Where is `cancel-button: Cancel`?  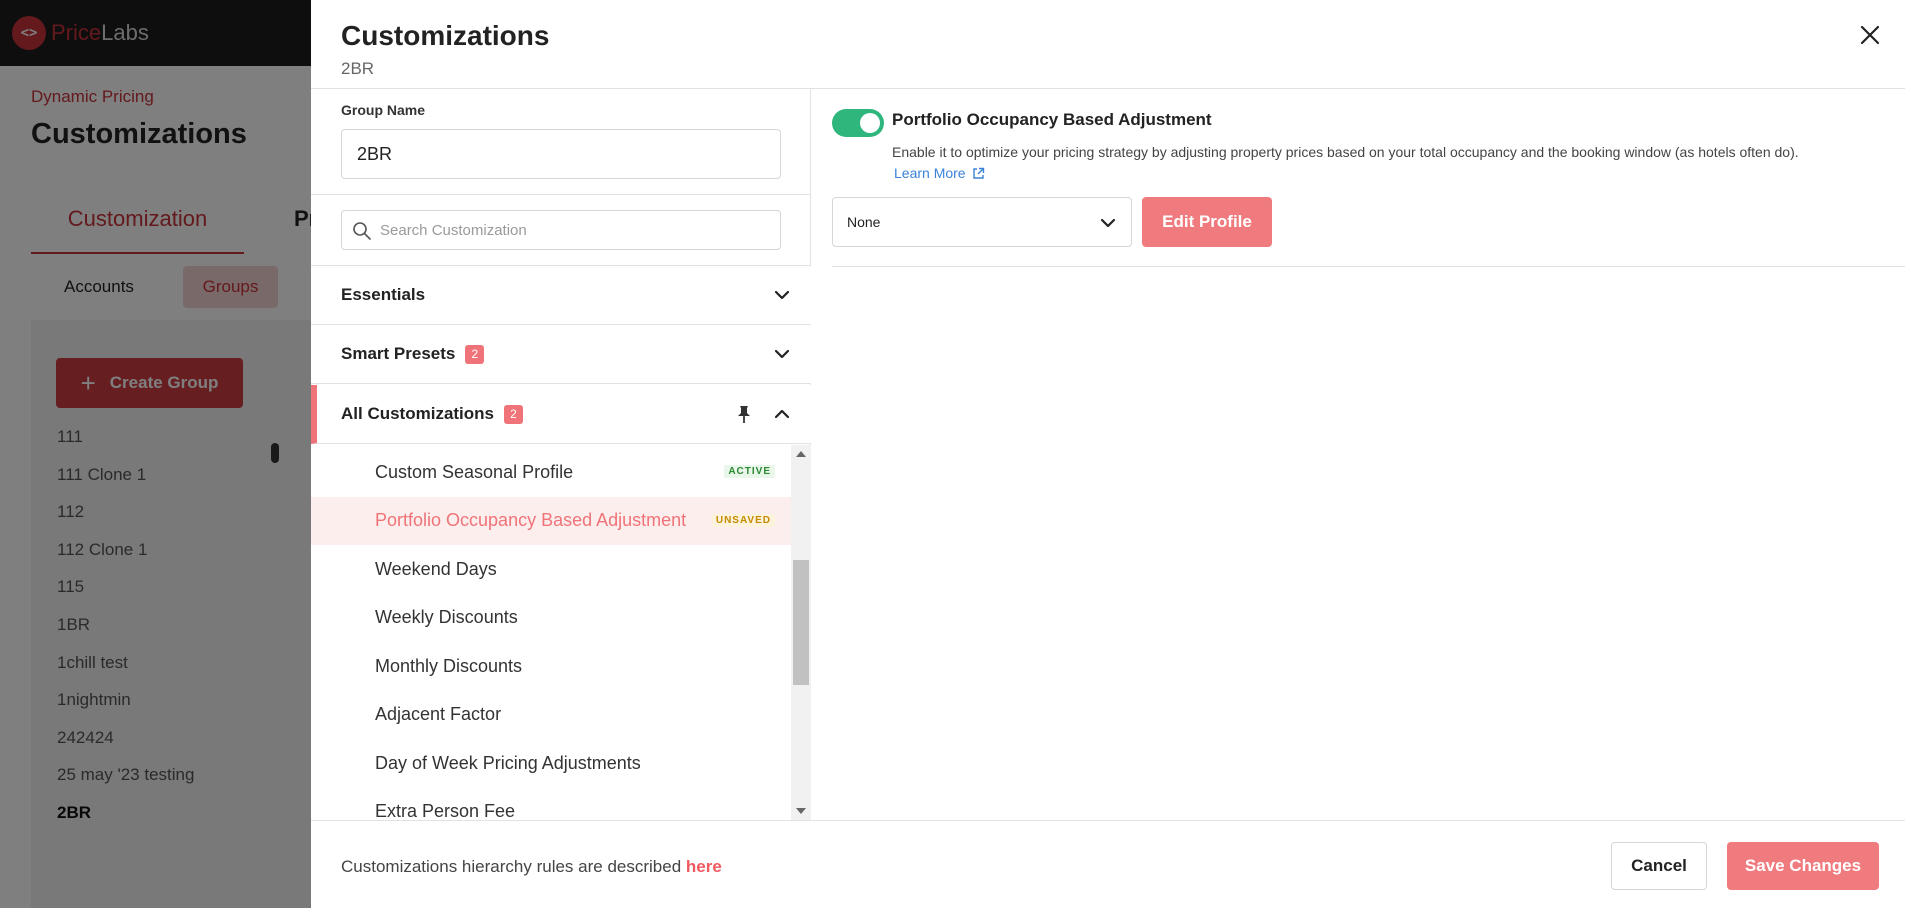 cancel-button: Cancel is located at coordinates (1659, 866).